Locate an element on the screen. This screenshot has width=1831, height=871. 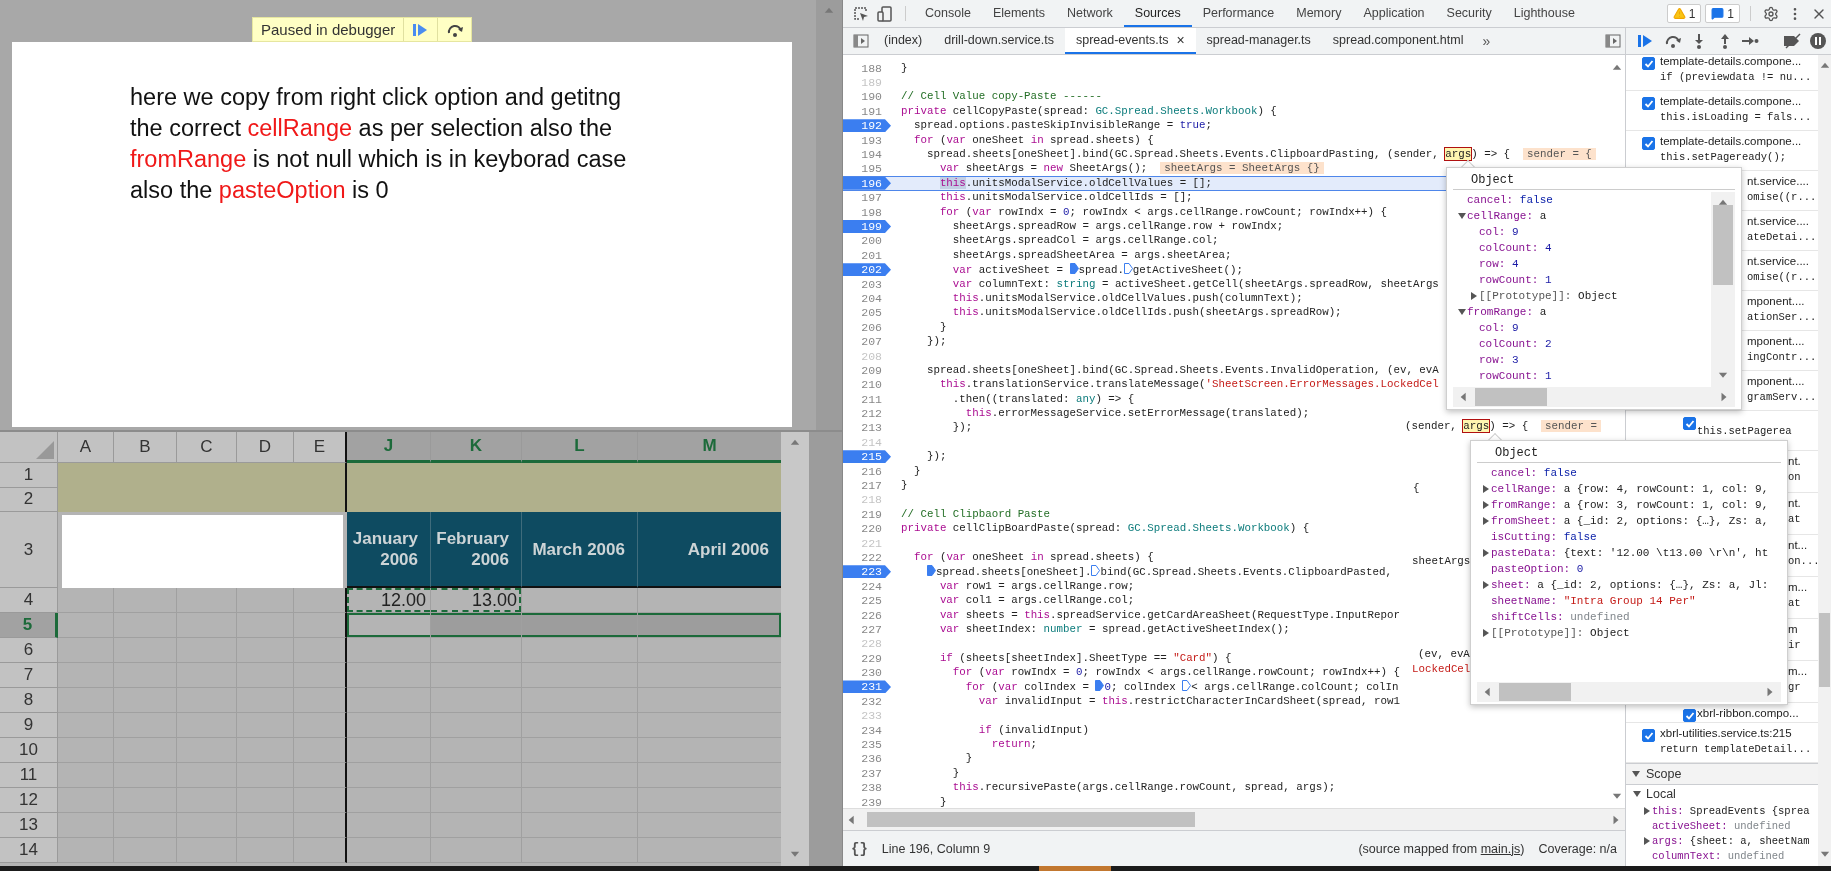
line-number: 201 is located at coordinates (867, 255).